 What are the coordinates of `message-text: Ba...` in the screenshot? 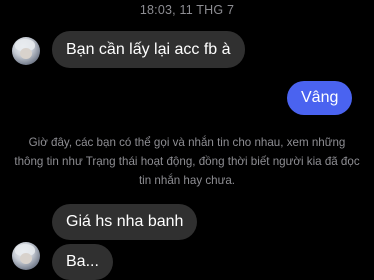 It's located at (82, 261).